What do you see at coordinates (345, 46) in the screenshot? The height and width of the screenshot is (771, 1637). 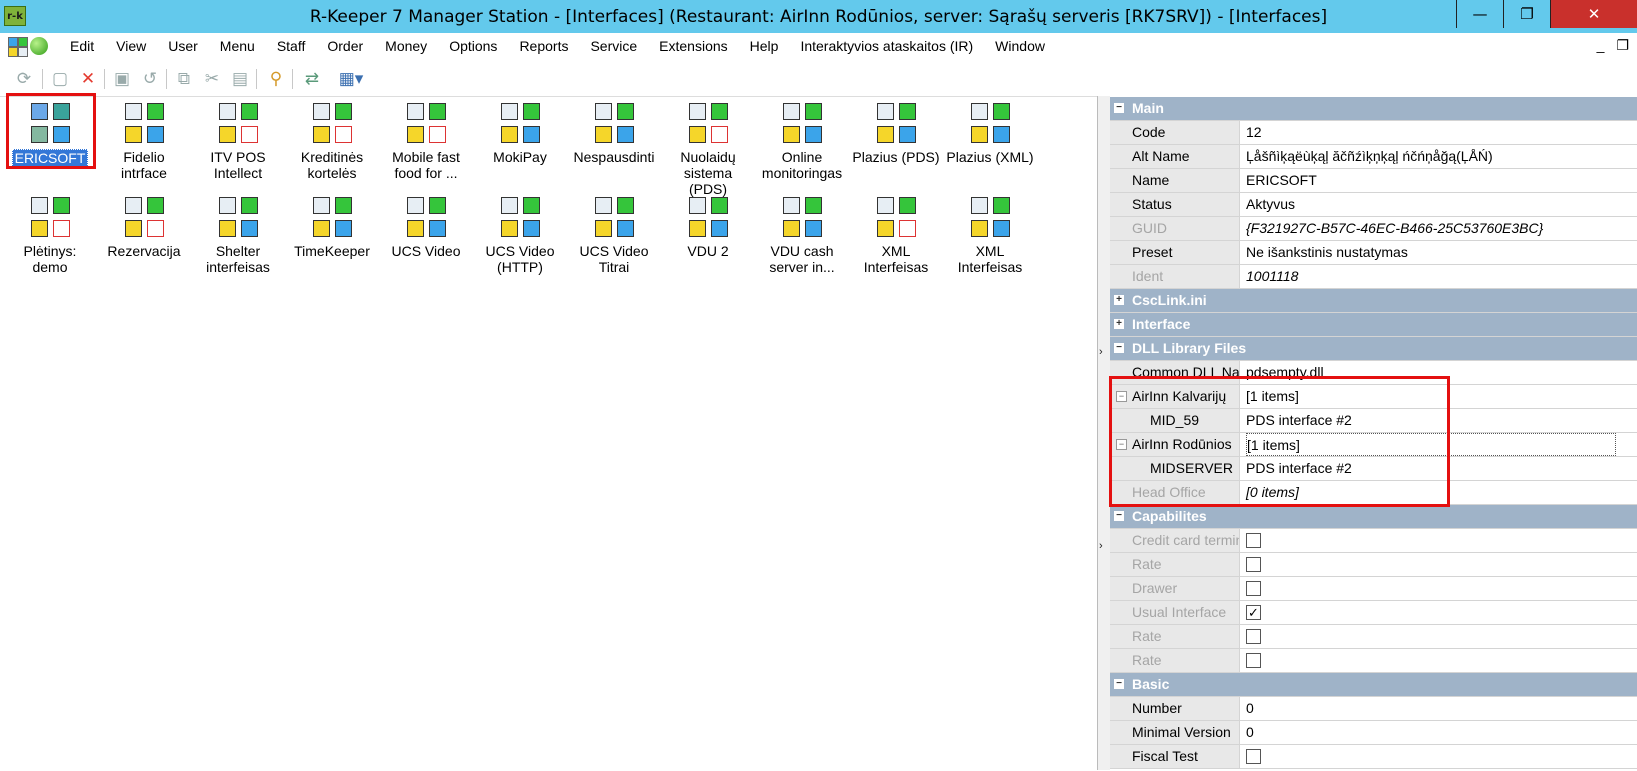 I see `menu-order: Order` at bounding box center [345, 46].